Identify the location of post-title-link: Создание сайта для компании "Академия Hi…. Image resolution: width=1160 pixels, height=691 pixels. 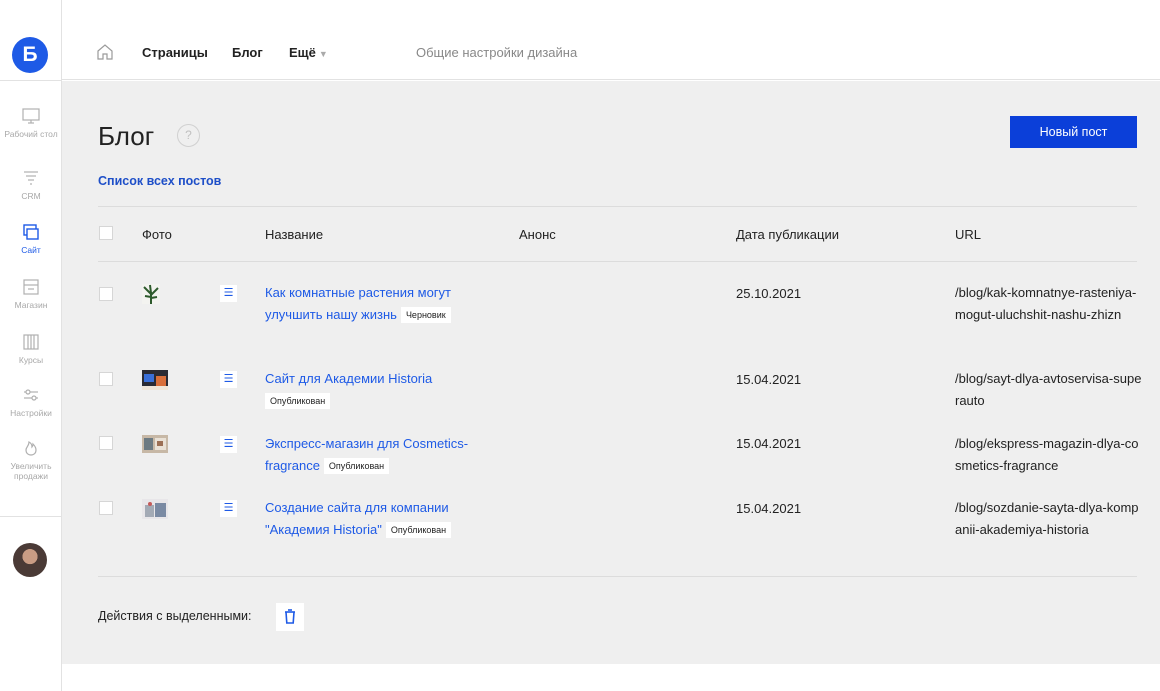
(382, 519).